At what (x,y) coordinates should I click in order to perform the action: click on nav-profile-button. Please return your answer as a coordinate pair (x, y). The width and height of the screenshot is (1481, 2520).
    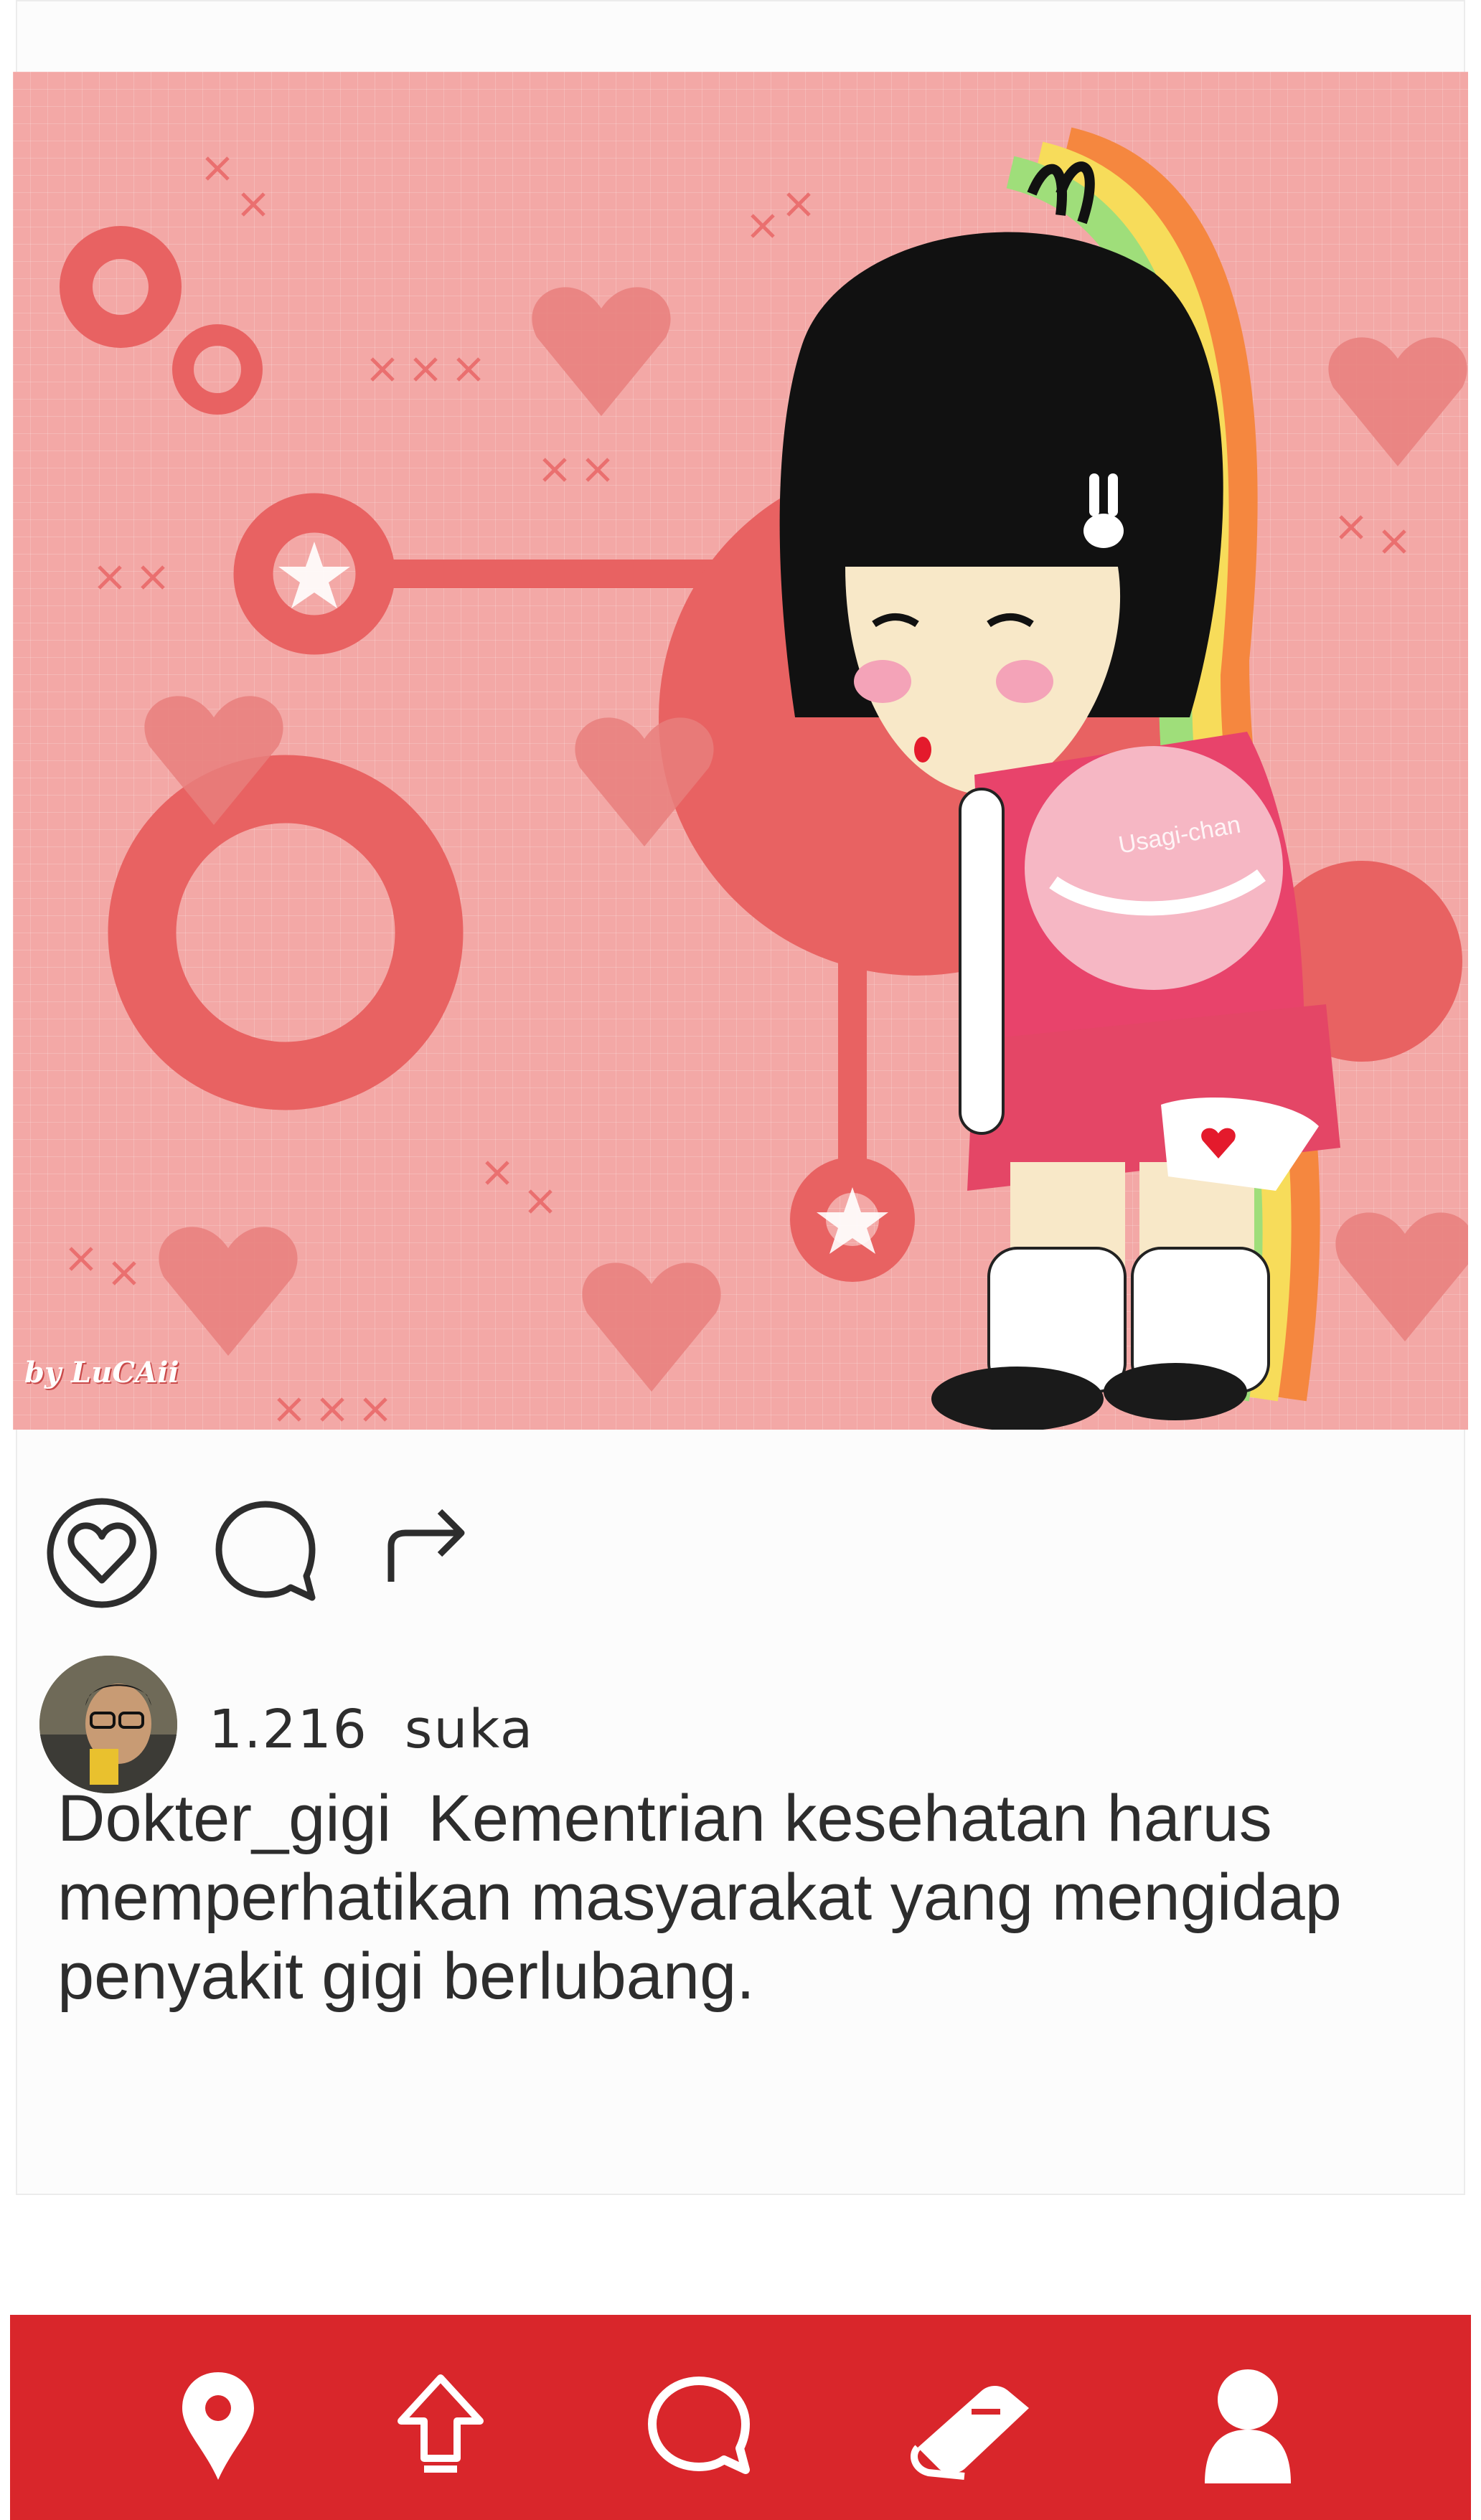
    Looking at the image, I should click on (1248, 2426).